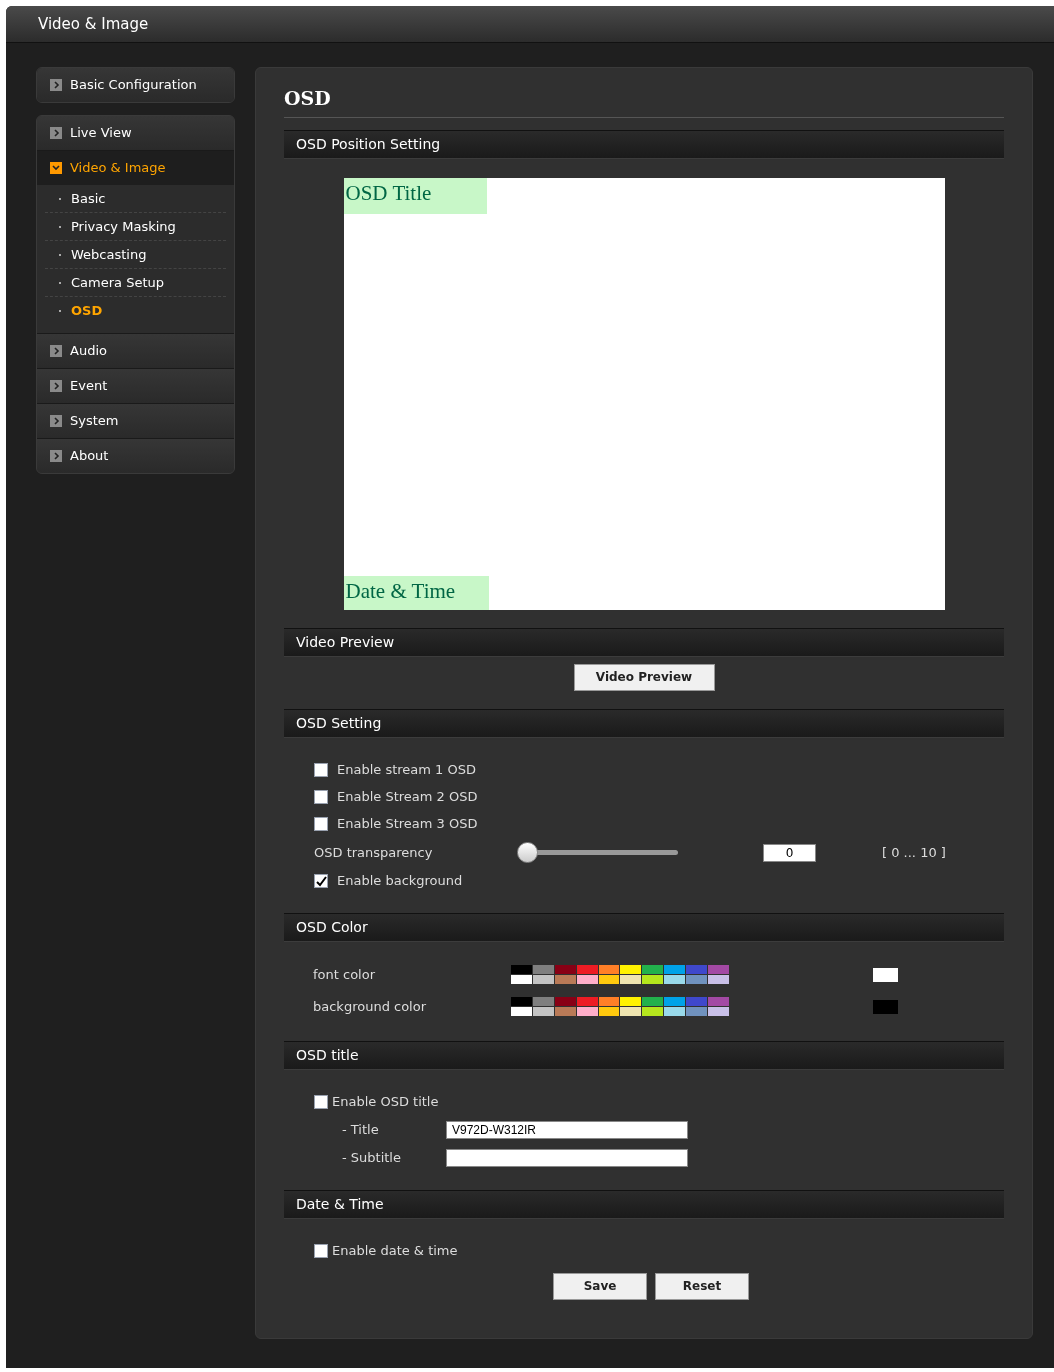  Describe the element at coordinates (567, 1129) in the screenshot. I see `text-field: V972D-W312IR` at that location.